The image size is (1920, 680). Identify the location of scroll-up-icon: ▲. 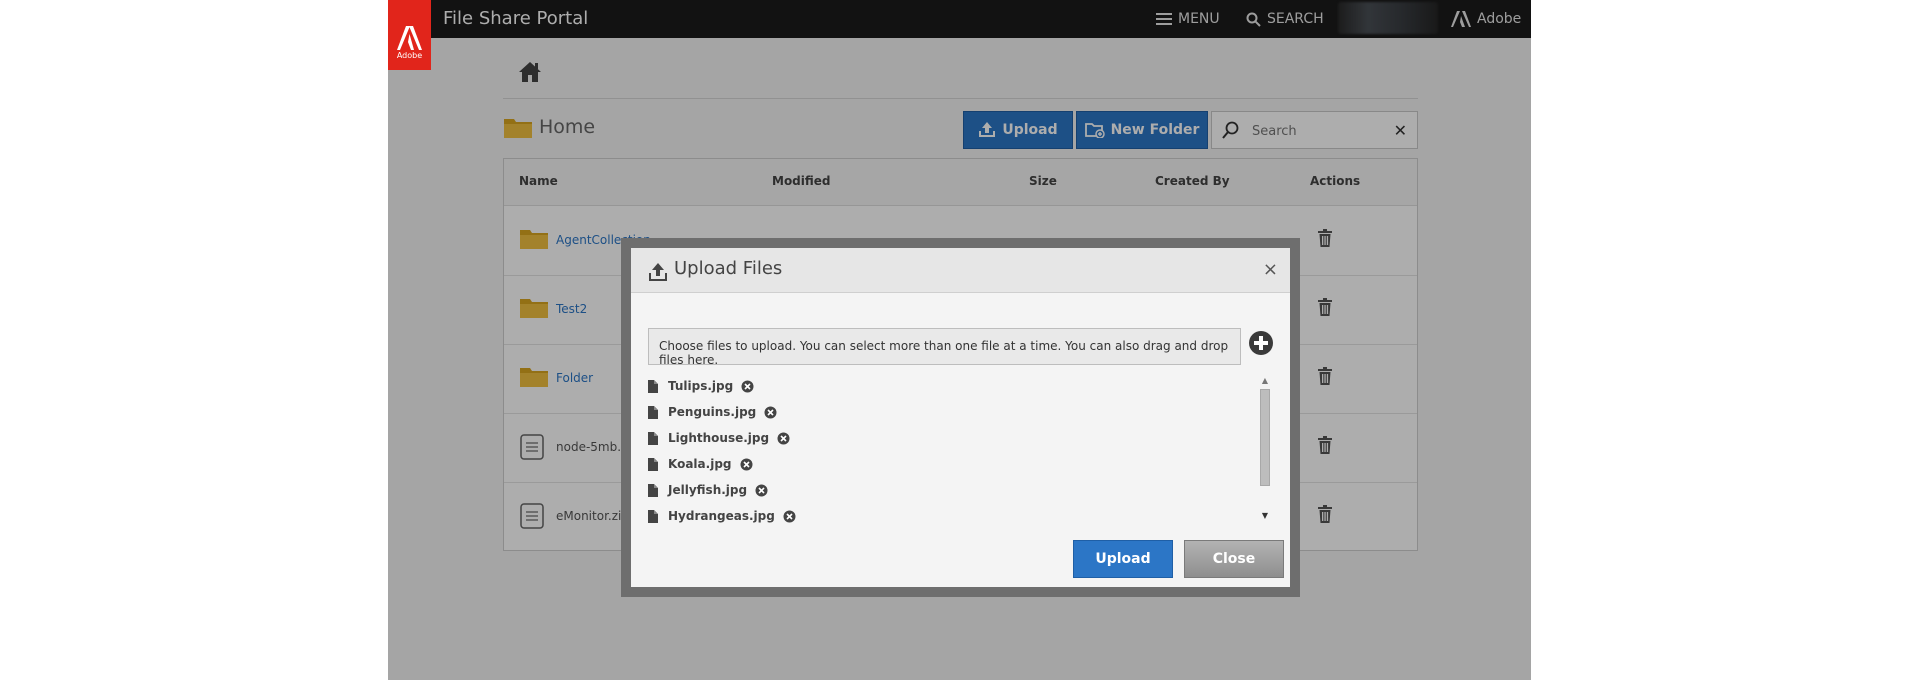
(1265, 381).